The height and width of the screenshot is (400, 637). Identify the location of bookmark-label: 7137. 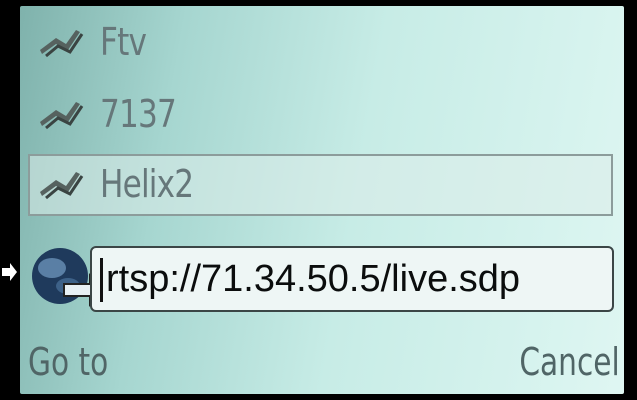
(138, 114).